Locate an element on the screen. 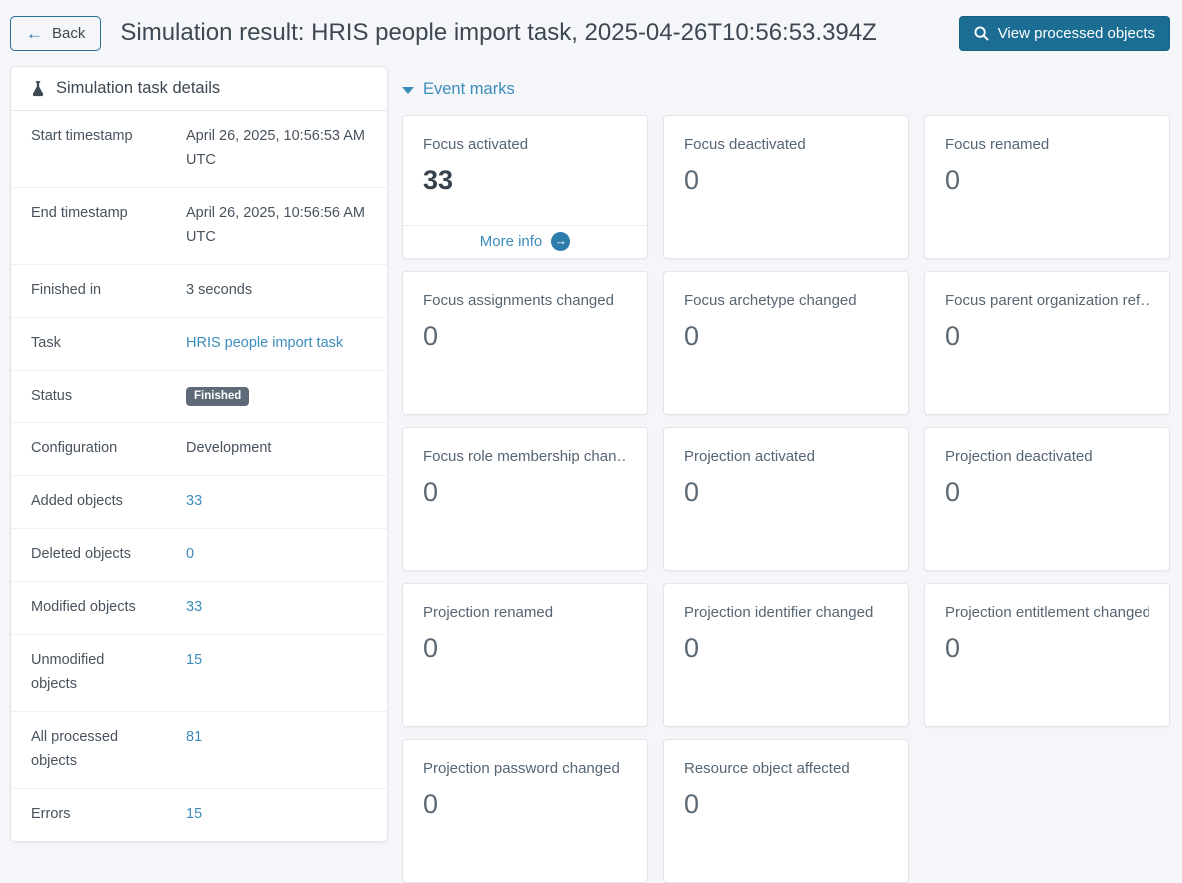  detail-row: Task HRIS people import task is located at coordinates (199, 344).